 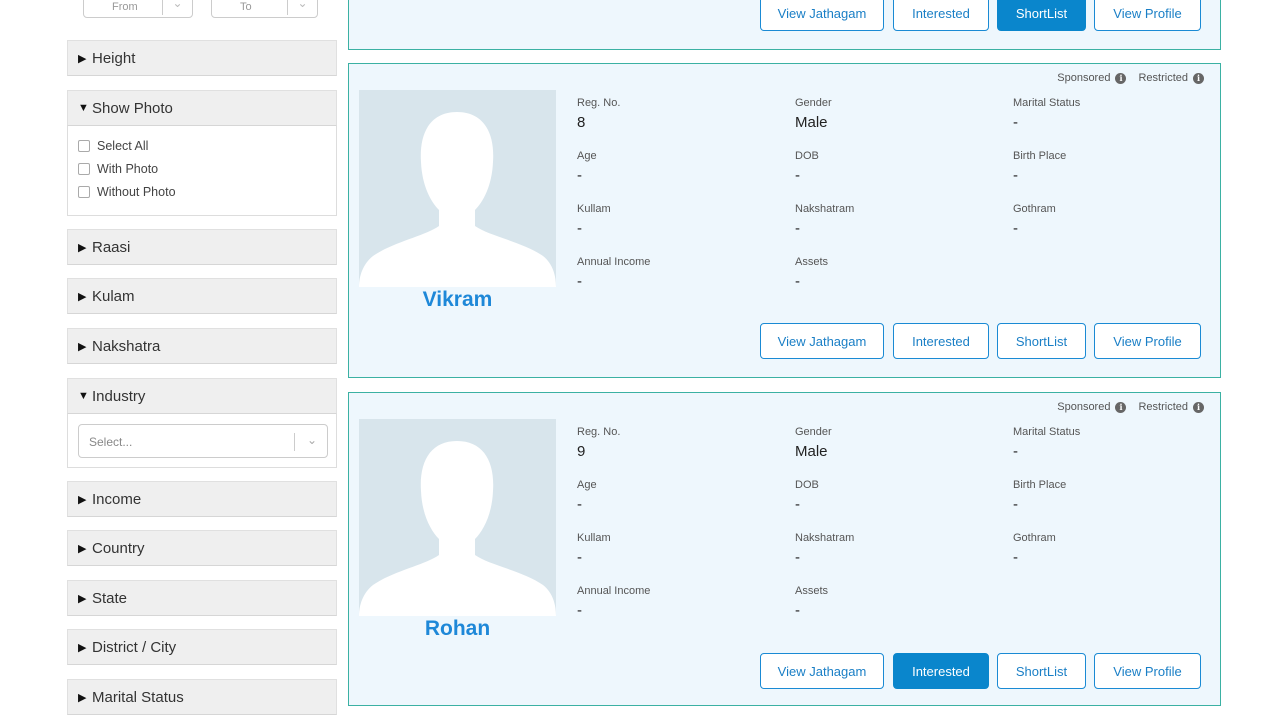 I want to click on option-label: With Photo, so click(x=128, y=168).